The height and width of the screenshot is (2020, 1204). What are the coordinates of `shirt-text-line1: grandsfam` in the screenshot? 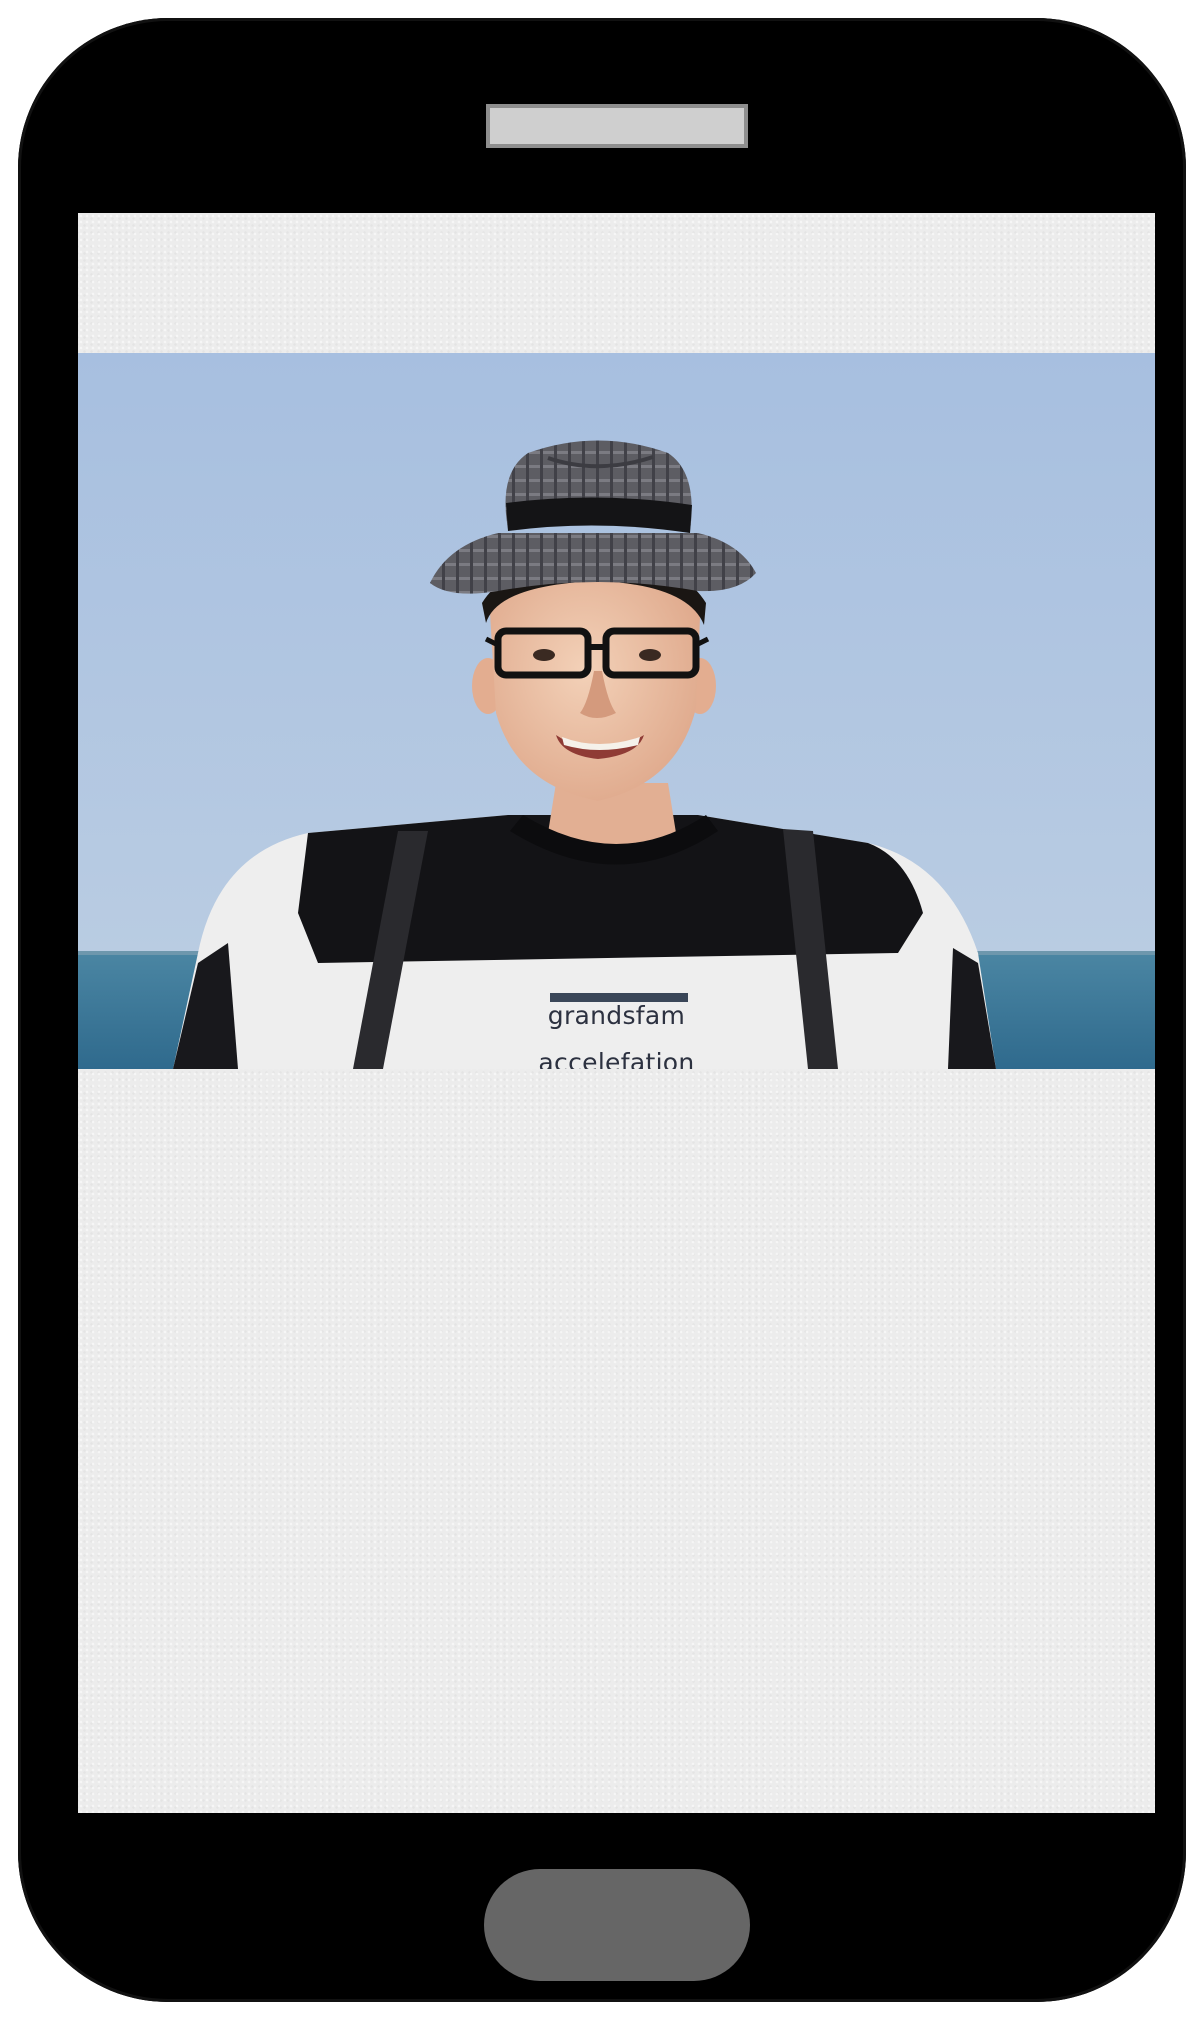 It's located at (616, 1015).